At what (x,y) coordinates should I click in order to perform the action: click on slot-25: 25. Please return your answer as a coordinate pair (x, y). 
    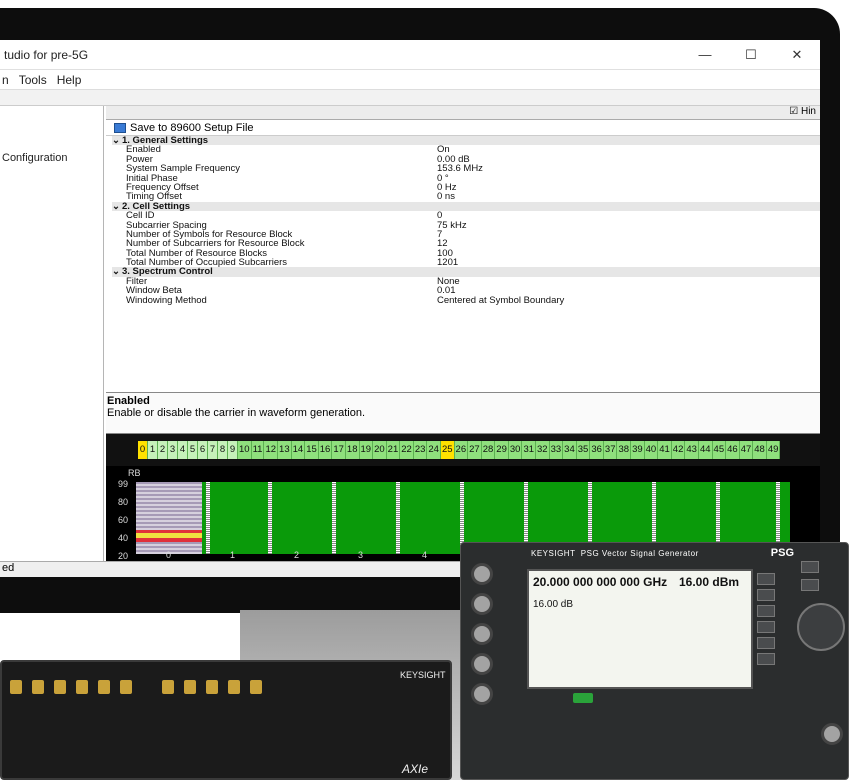
    Looking at the image, I should click on (447, 450).